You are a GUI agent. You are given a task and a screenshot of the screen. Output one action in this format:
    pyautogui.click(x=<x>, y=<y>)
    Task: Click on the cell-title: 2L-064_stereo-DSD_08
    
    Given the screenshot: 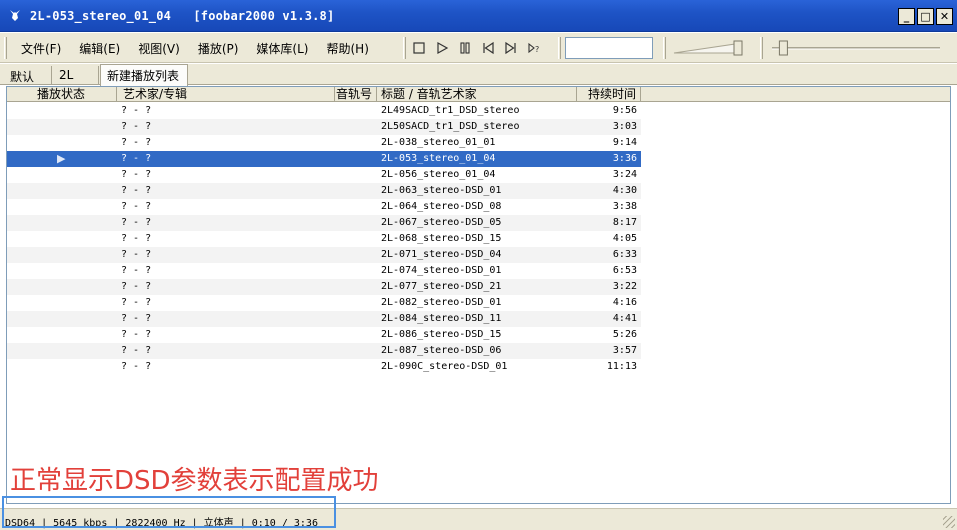 What is the action you would take?
    pyautogui.click(x=441, y=206)
    